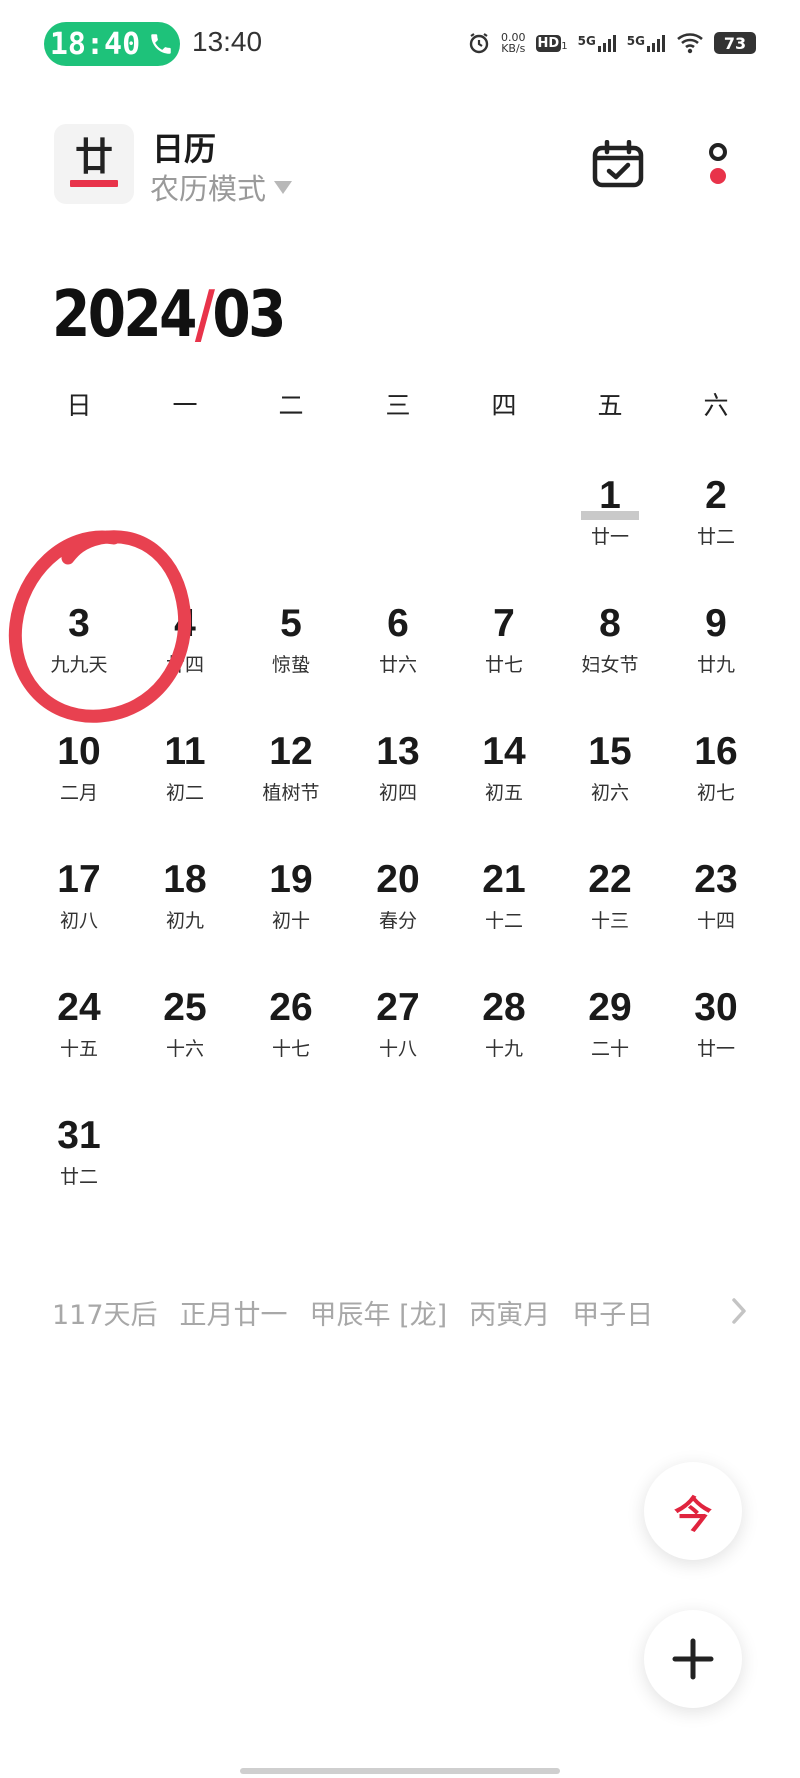 This screenshot has width=800, height=1778. I want to click on day-number: 27, so click(398, 1007).